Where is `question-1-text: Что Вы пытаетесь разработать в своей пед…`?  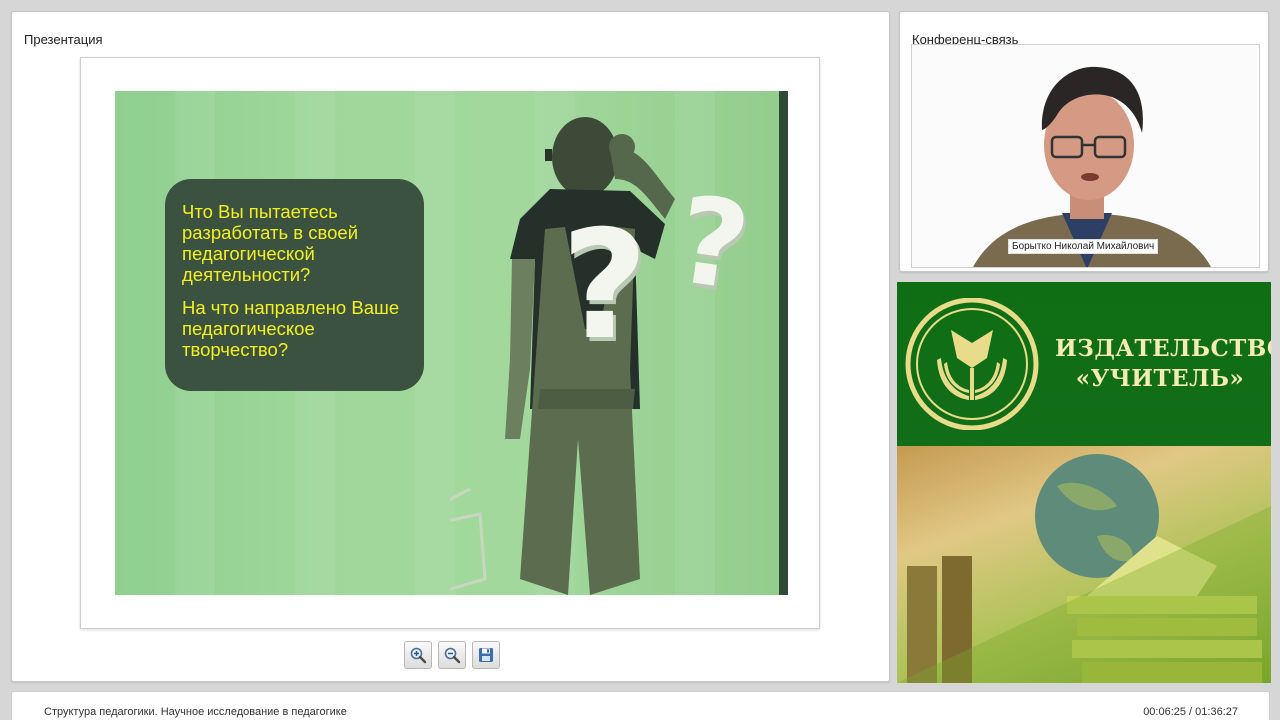
question-1-text: Что Вы пытаетесь разработать в своей пед… is located at coordinates (270, 243).